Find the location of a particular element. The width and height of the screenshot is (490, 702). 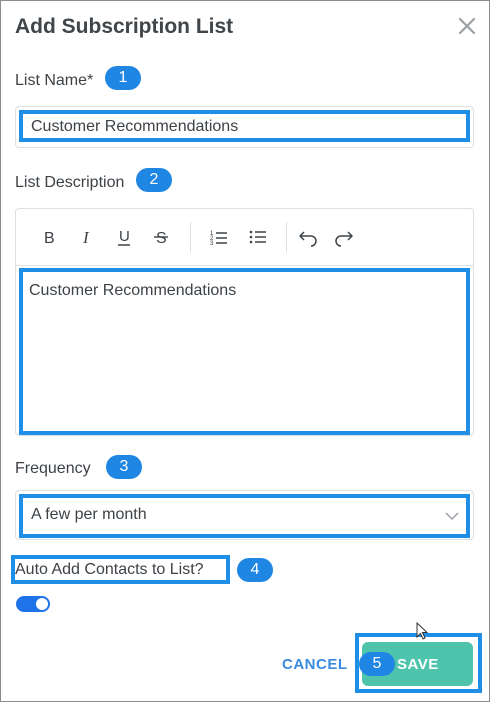

redo-icon is located at coordinates (344, 237).